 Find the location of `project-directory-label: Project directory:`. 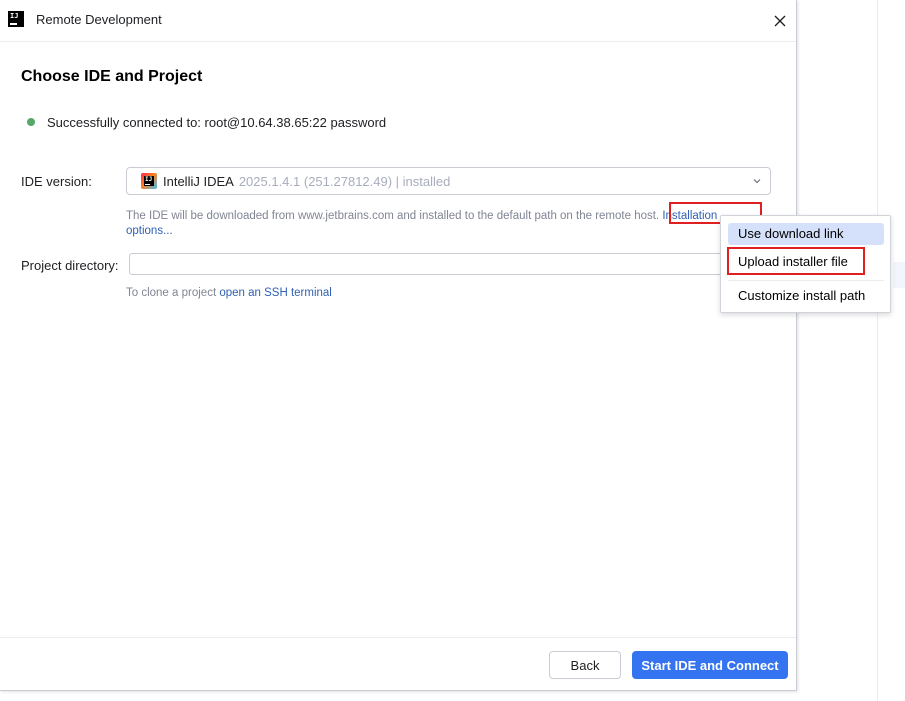

project-directory-label: Project directory: is located at coordinates (70, 265).